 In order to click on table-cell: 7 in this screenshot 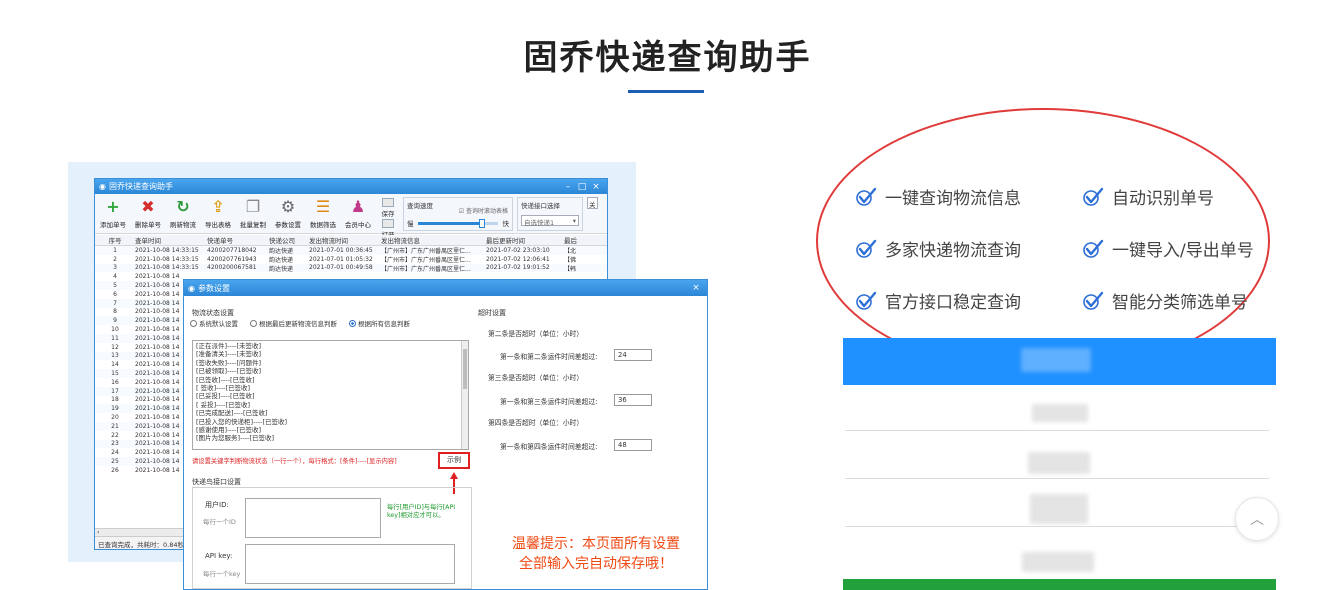, I will do `click(115, 303)`.